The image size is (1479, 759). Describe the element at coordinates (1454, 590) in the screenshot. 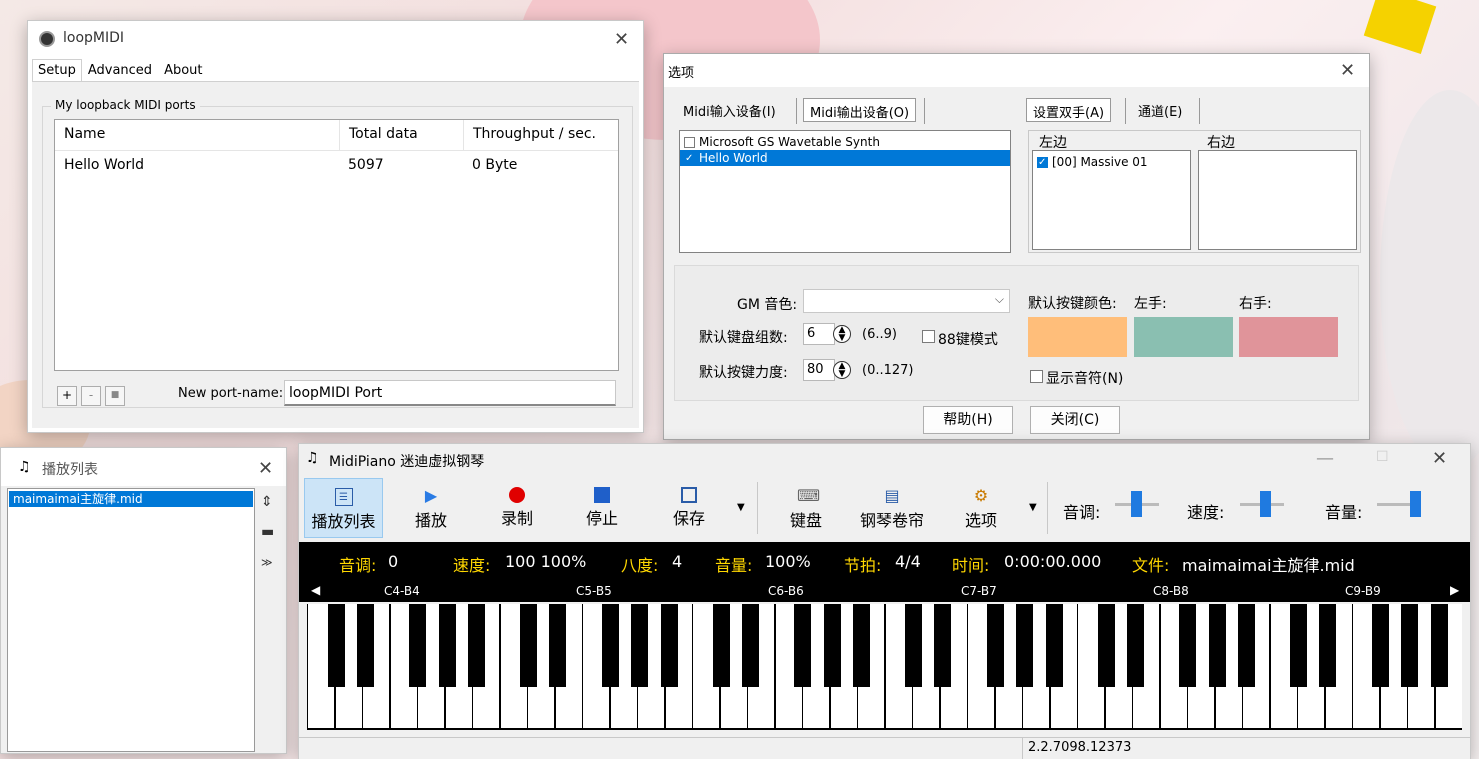

I see `scroll-right-icon: ▶` at that location.